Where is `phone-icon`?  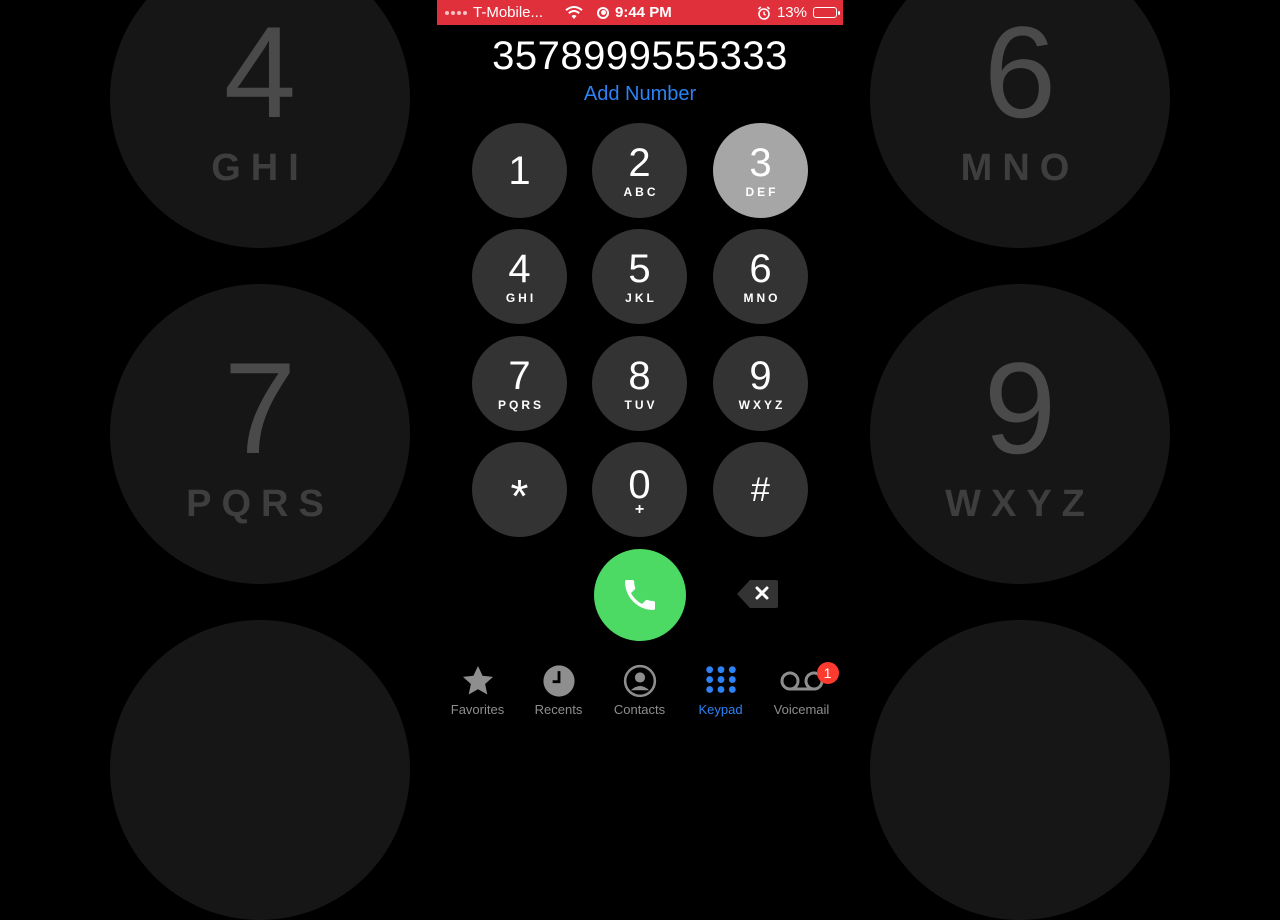 phone-icon is located at coordinates (640, 595).